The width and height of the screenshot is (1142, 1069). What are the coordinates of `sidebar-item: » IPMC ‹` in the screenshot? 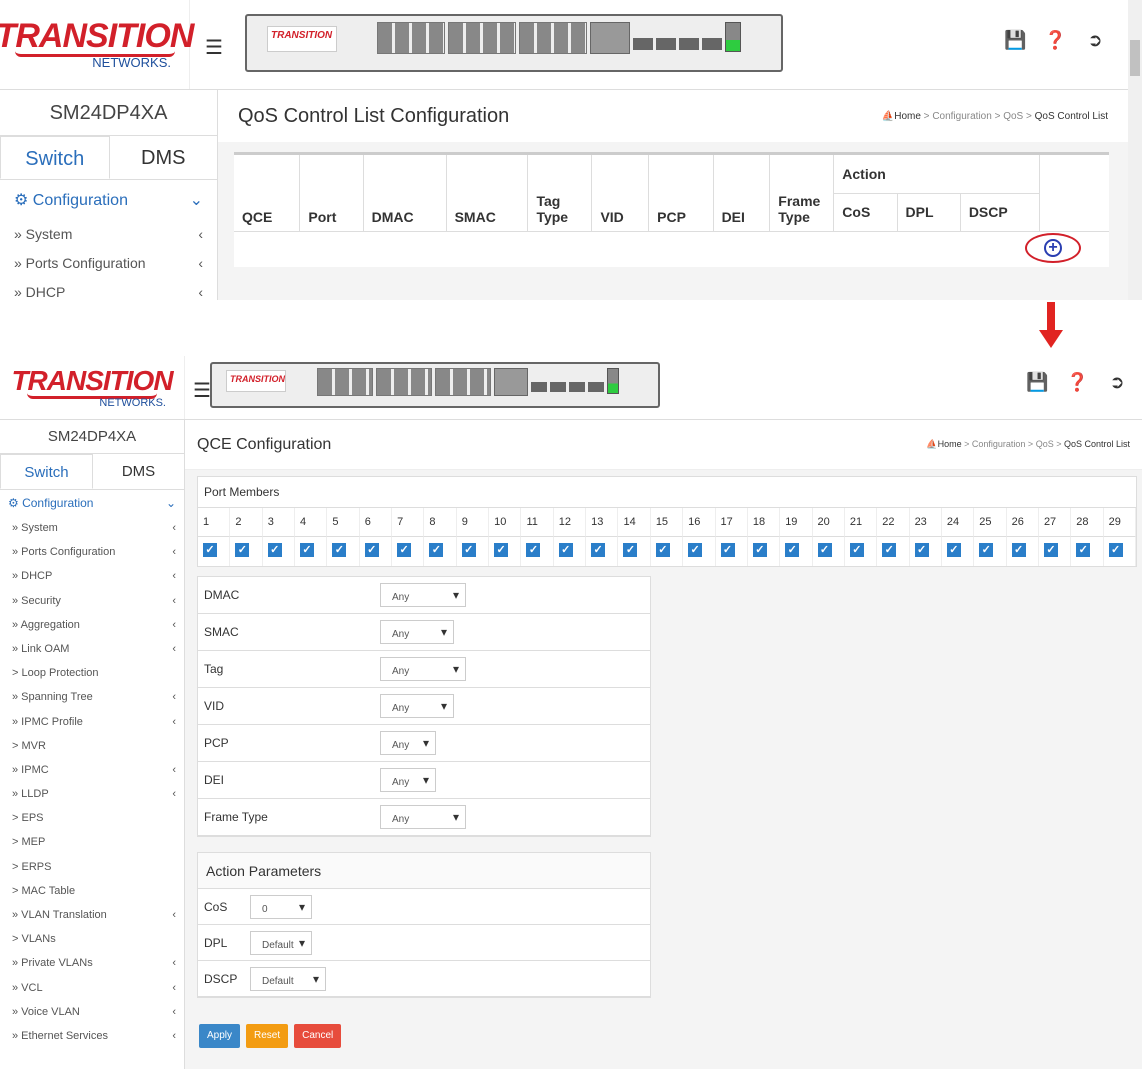 It's located at (92, 770).